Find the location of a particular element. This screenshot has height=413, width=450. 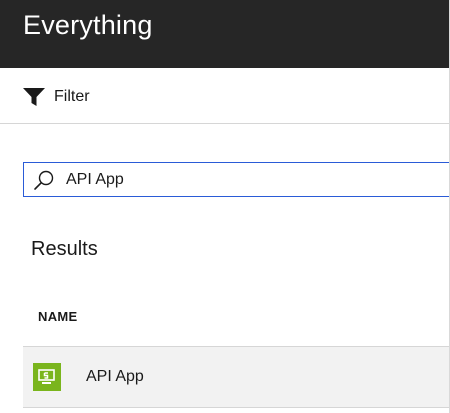

results-heading: Results is located at coordinates (64, 249).